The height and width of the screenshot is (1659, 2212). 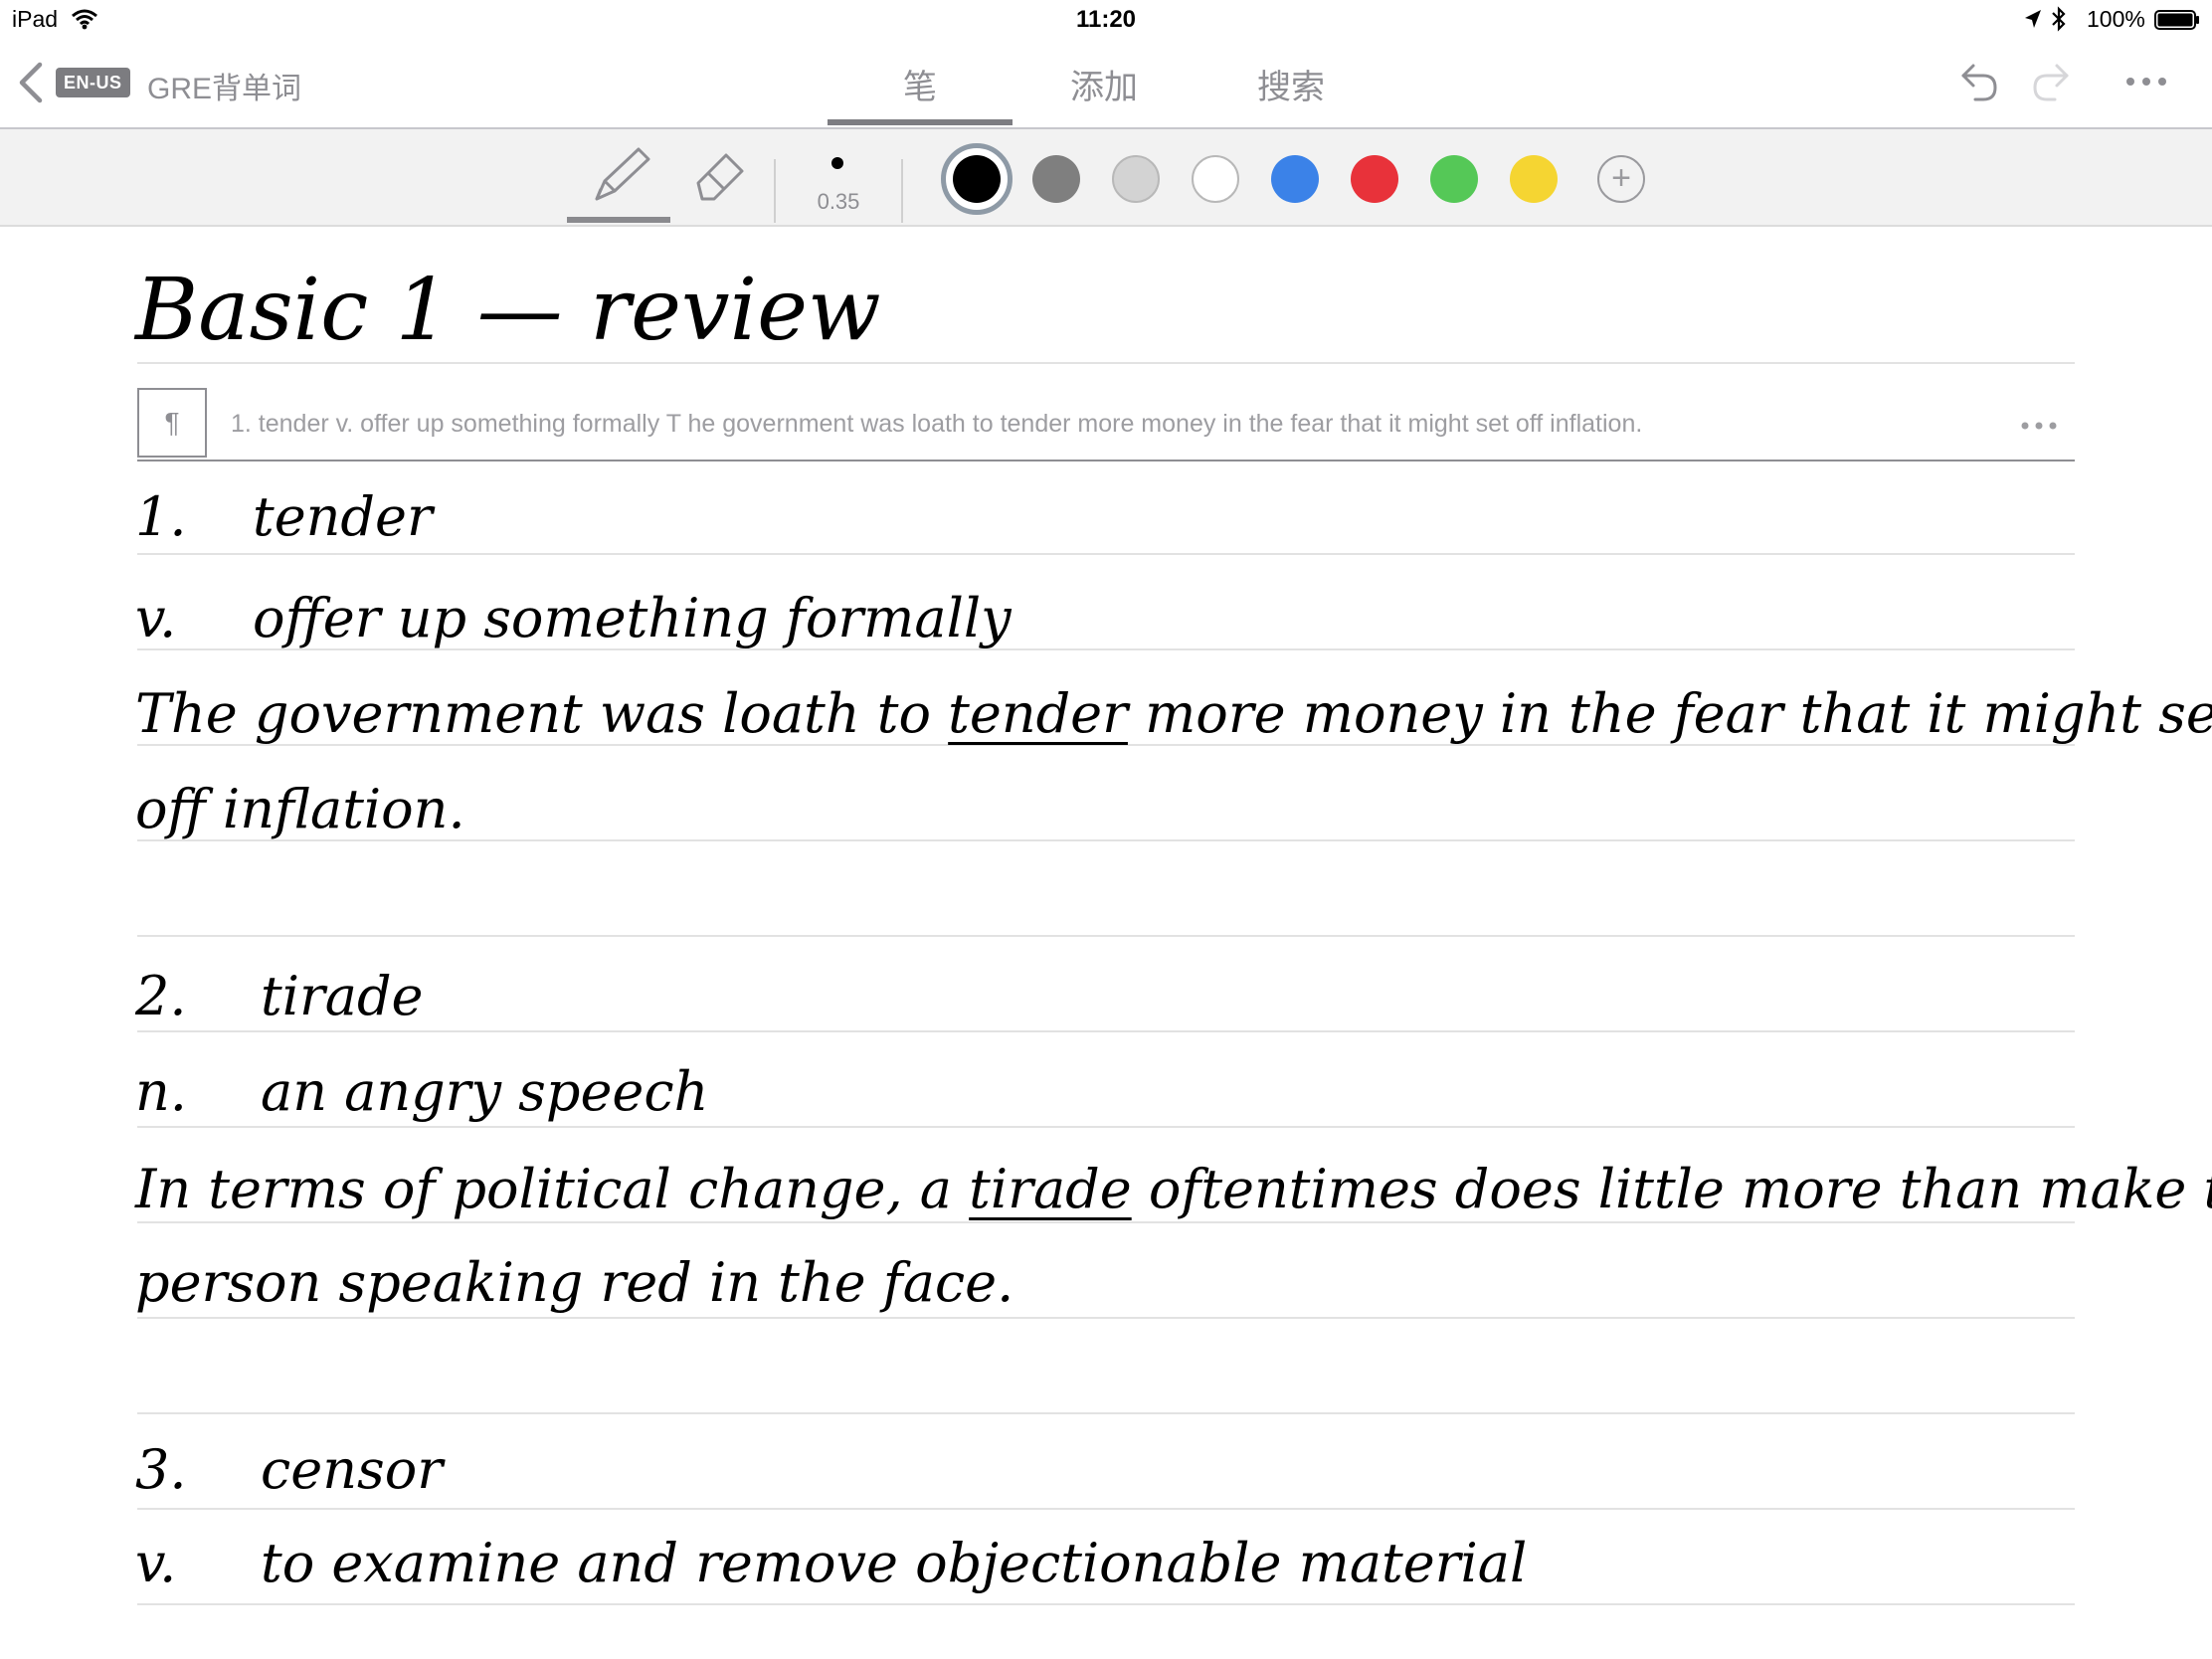 What do you see at coordinates (161, 1469) in the screenshot?
I see `entry-number: 3.` at bounding box center [161, 1469].